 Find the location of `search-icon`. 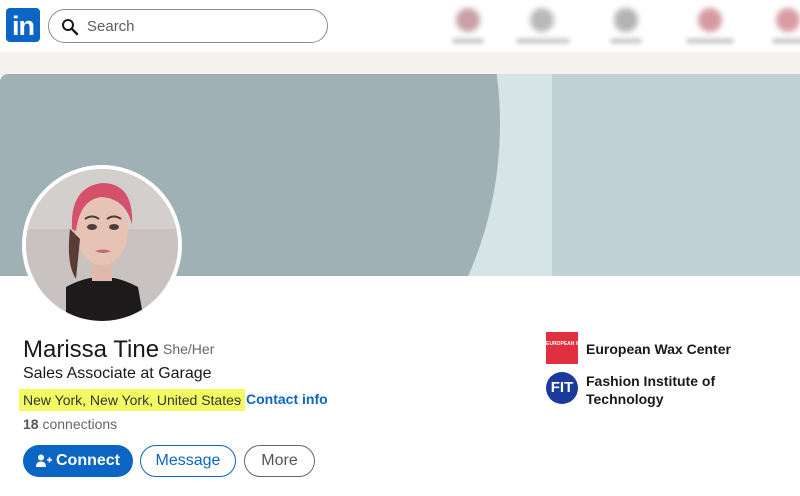

search-icon is located at coordinates (70, 27).